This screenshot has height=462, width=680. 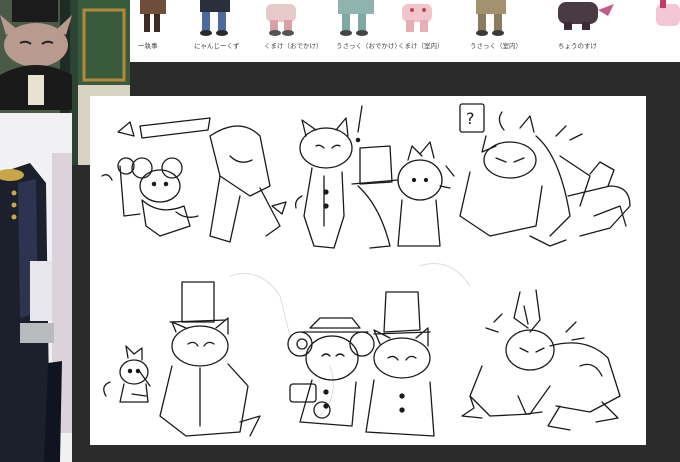 What do you see at coordinates (148, 46) in the screenshot?
I see `character-label-1: ー執事` at bounding box center [148, 46].